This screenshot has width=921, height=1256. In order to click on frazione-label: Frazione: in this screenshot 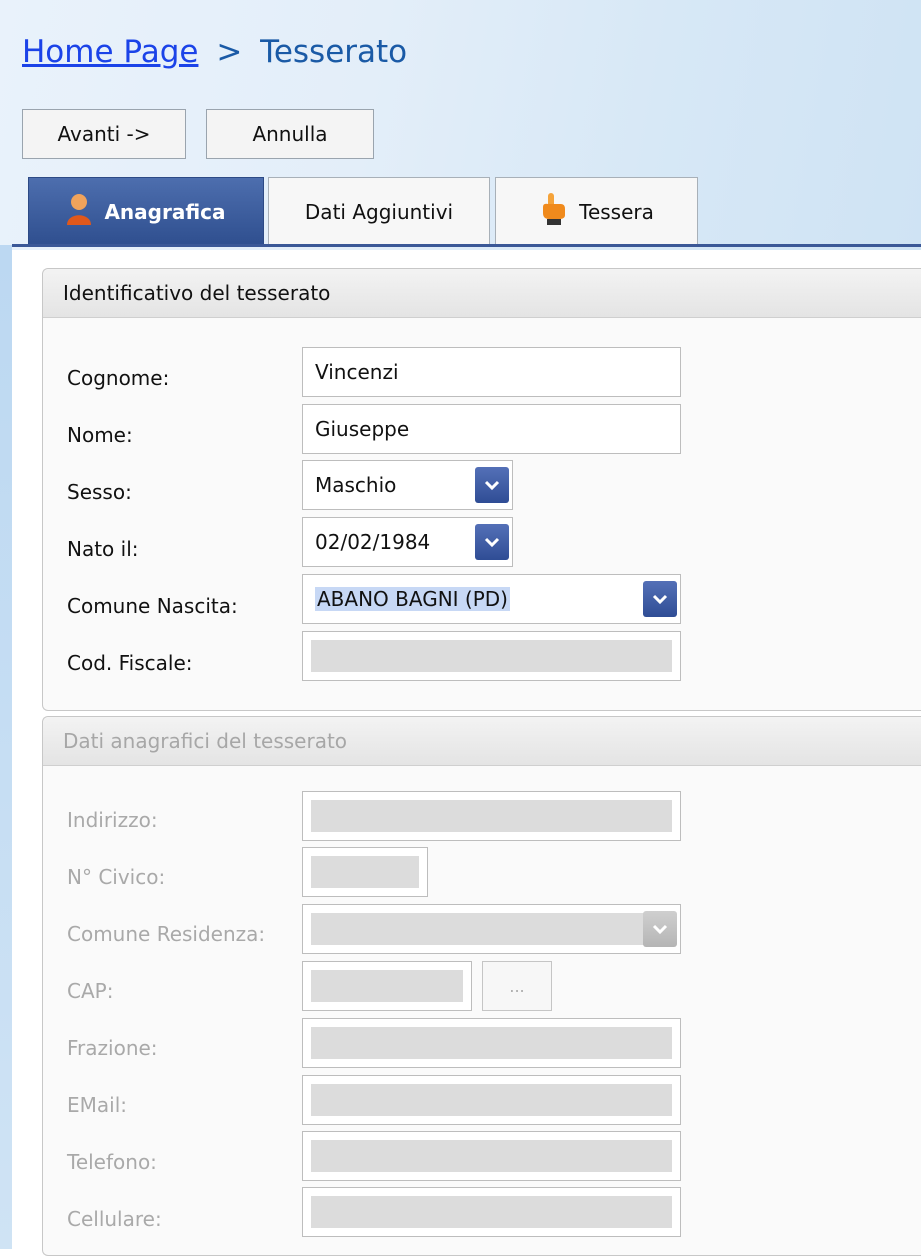, I will do `click(112, 1048)`.